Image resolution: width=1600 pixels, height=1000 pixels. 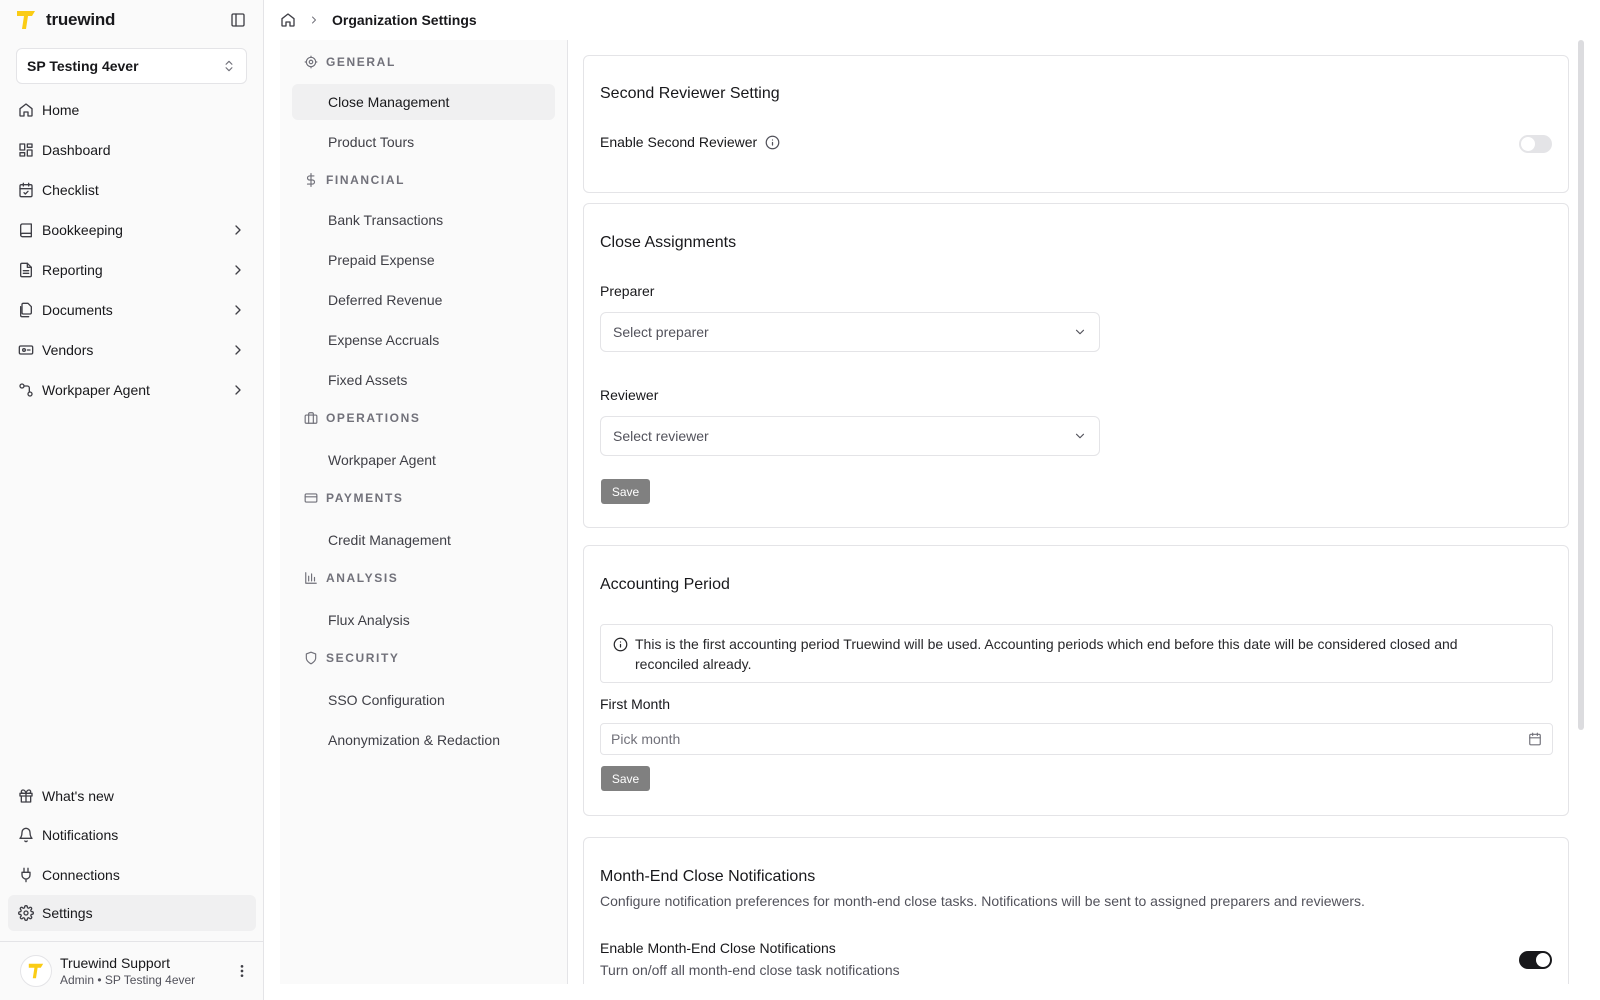 What do you see at coordinates (1076, 739) in the screenshot?
I see `first-month-picker: Pick month` at bounding box center [1076, 739].